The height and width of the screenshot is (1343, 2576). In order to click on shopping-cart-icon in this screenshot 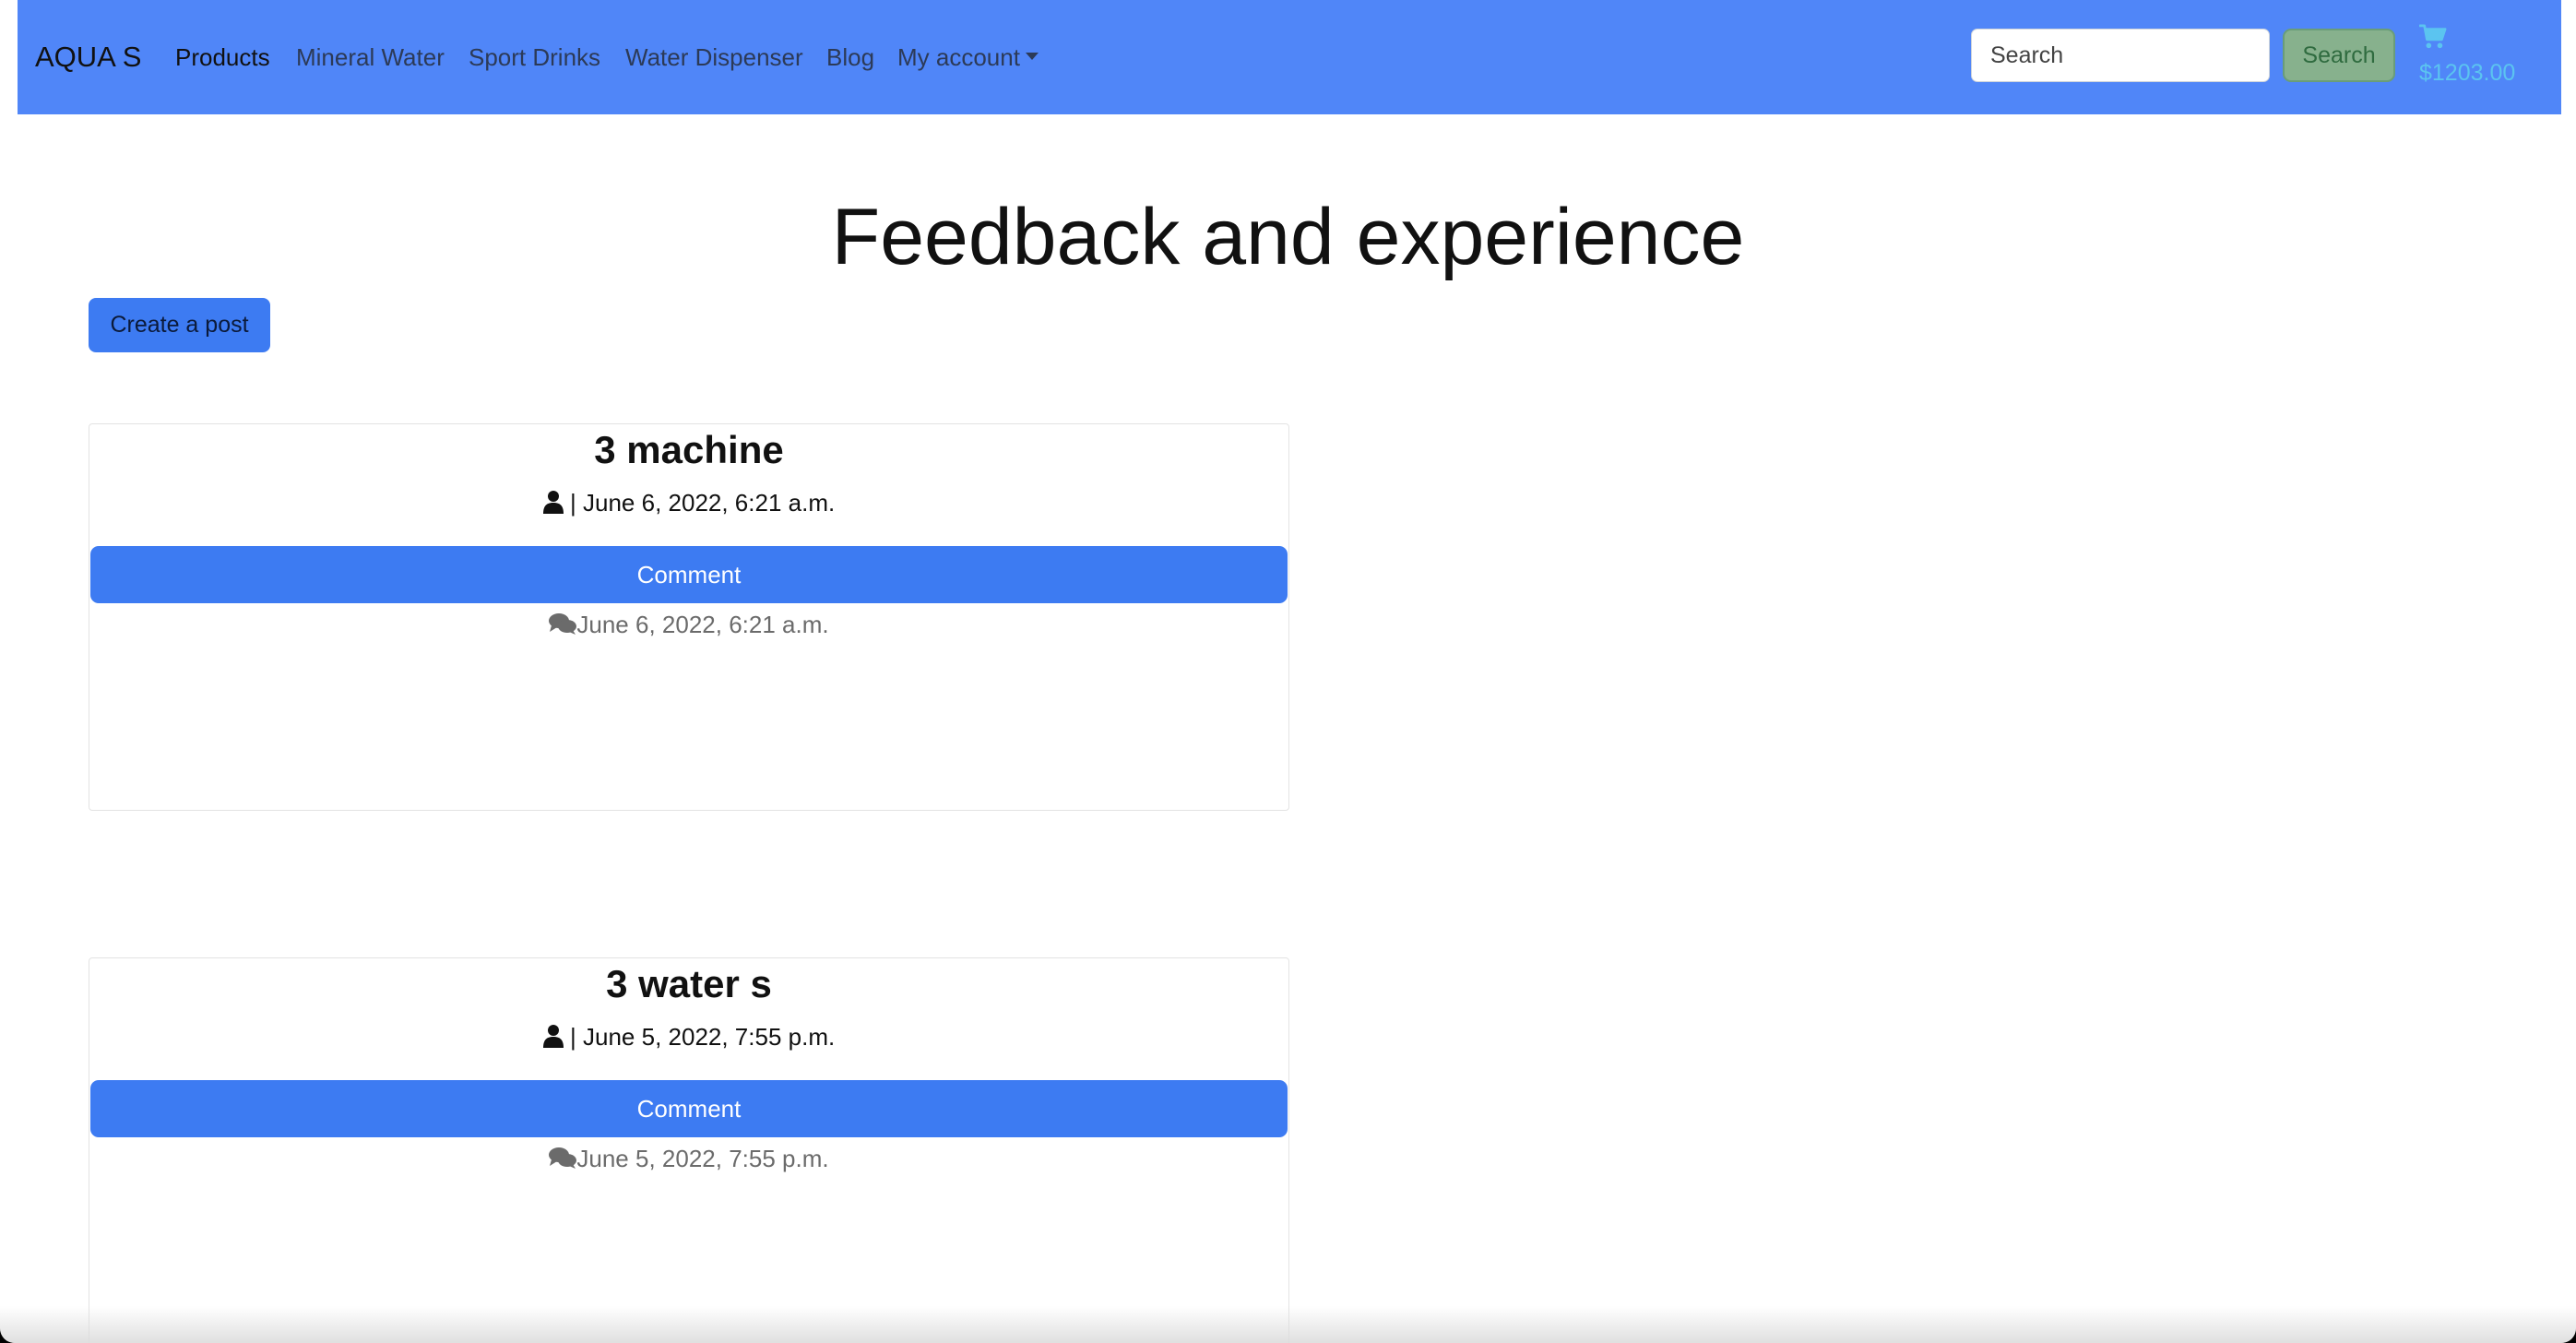, I will do `click(2433, 36)`.